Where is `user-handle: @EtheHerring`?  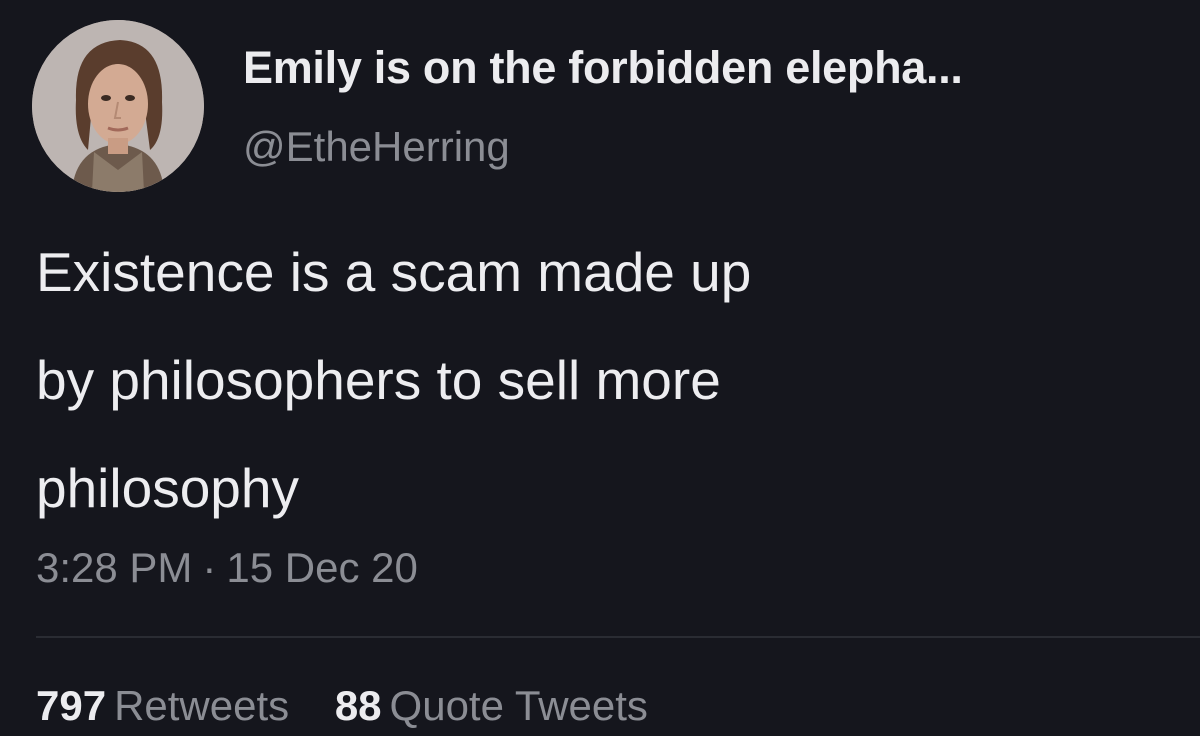
user-handle: @EtheHerring is located at coordinates (376, 147).